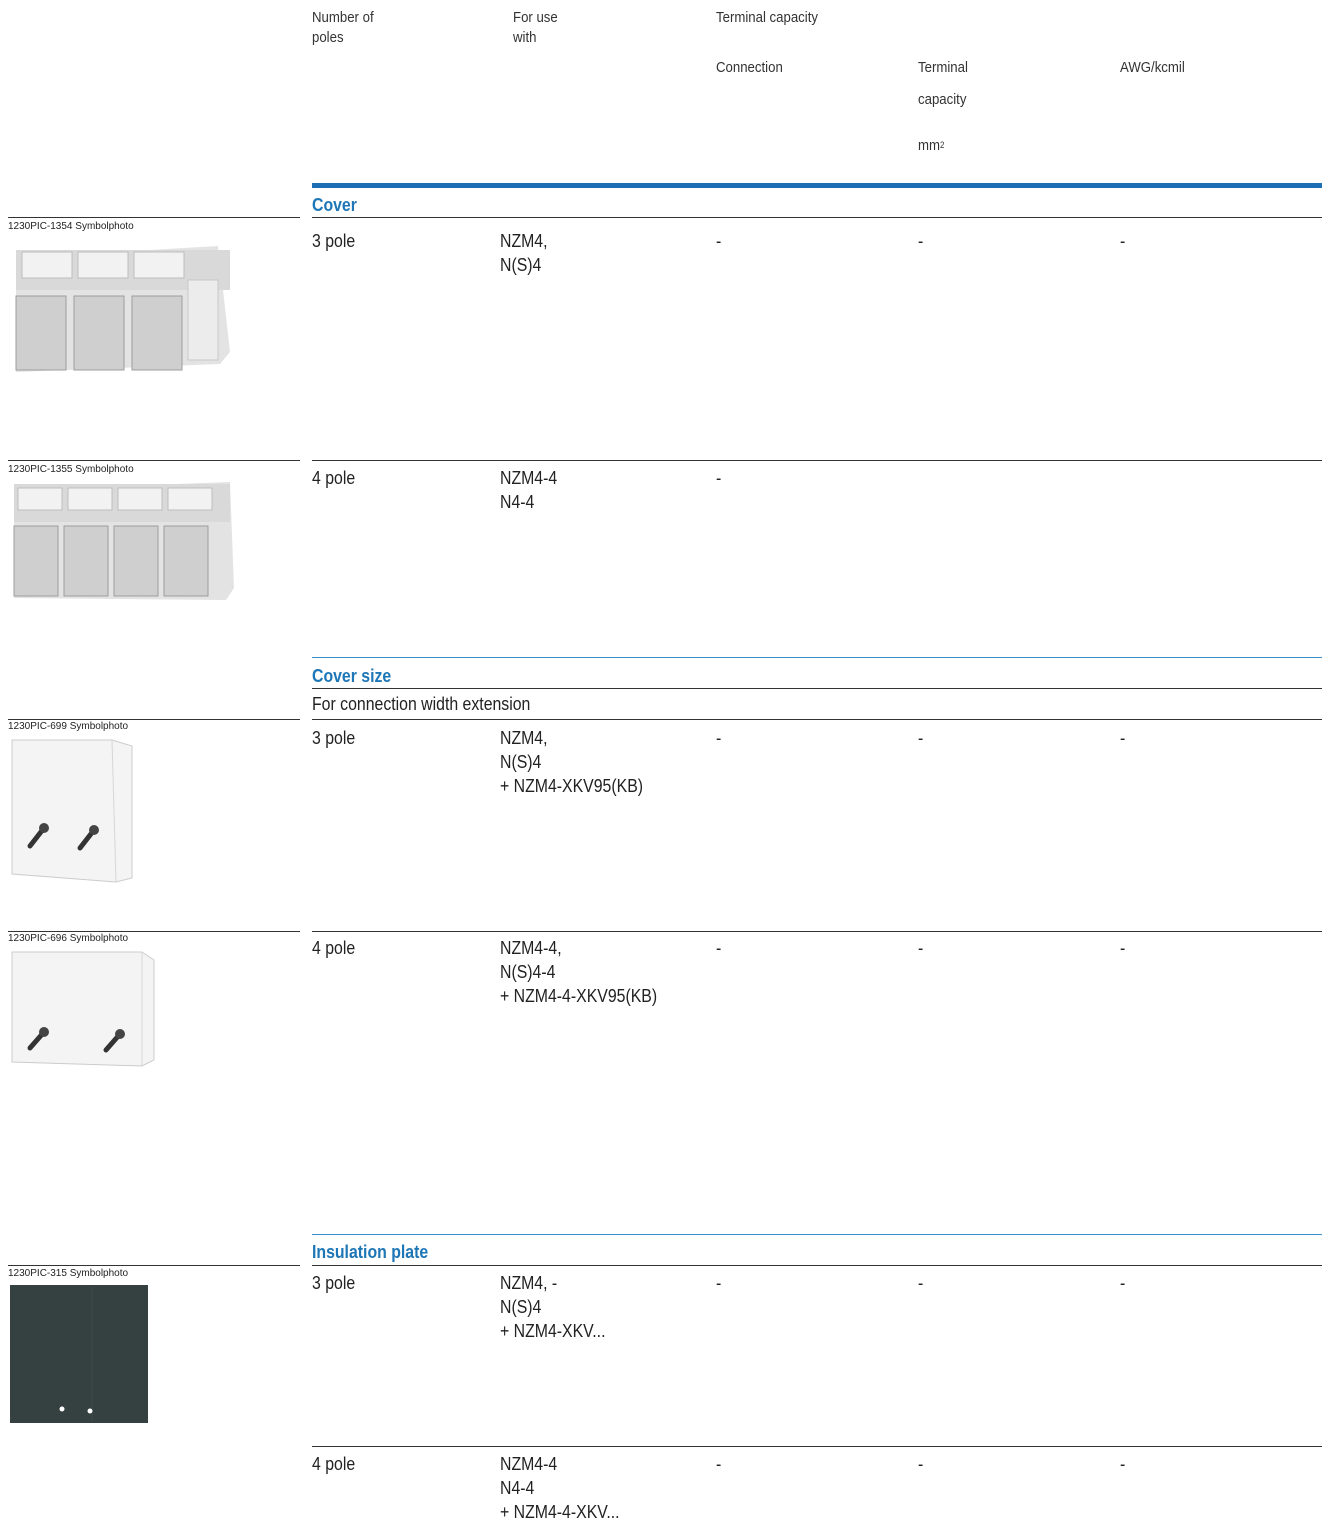 Image resolution: width=1322 pixels, height=1526 pixels. Describe the element at coordinates (817, 185) in the screenshot. I see `header-divider` at that location.